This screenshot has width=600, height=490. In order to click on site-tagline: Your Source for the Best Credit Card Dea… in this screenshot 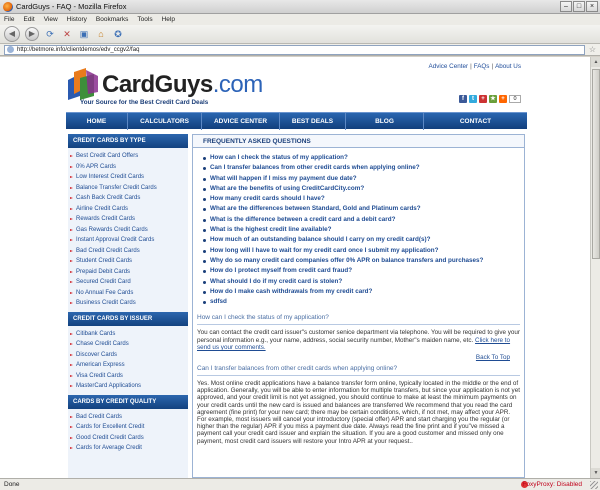, I will do `click(144, 102)`.